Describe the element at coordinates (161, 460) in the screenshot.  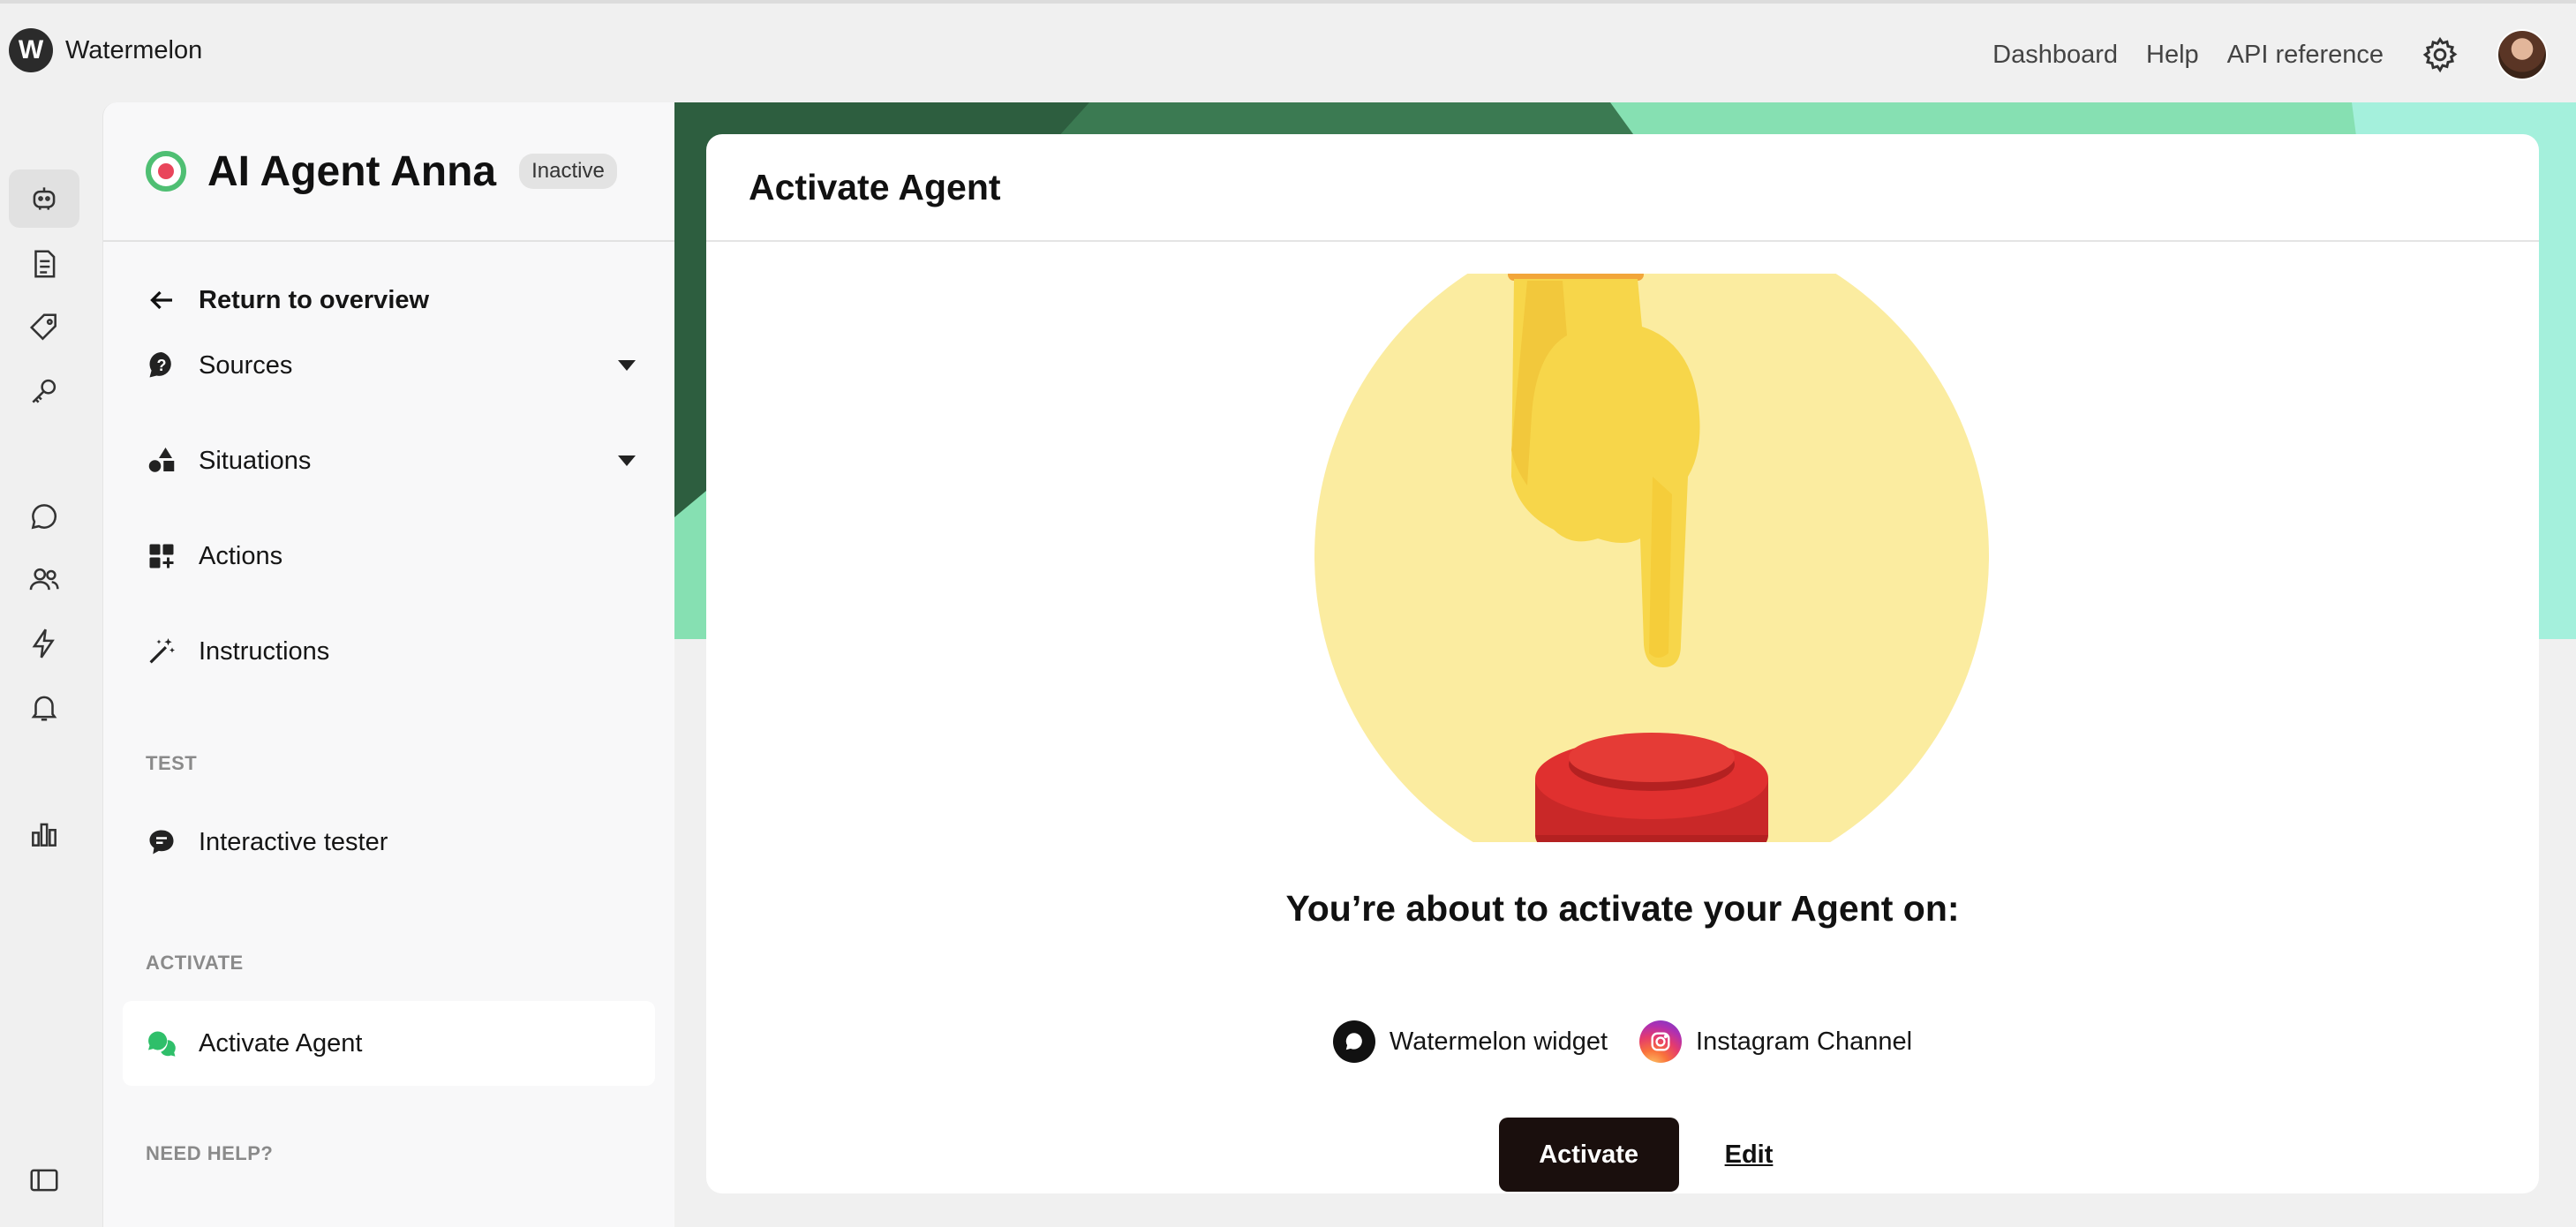
I see `shapes-icon` at that location.